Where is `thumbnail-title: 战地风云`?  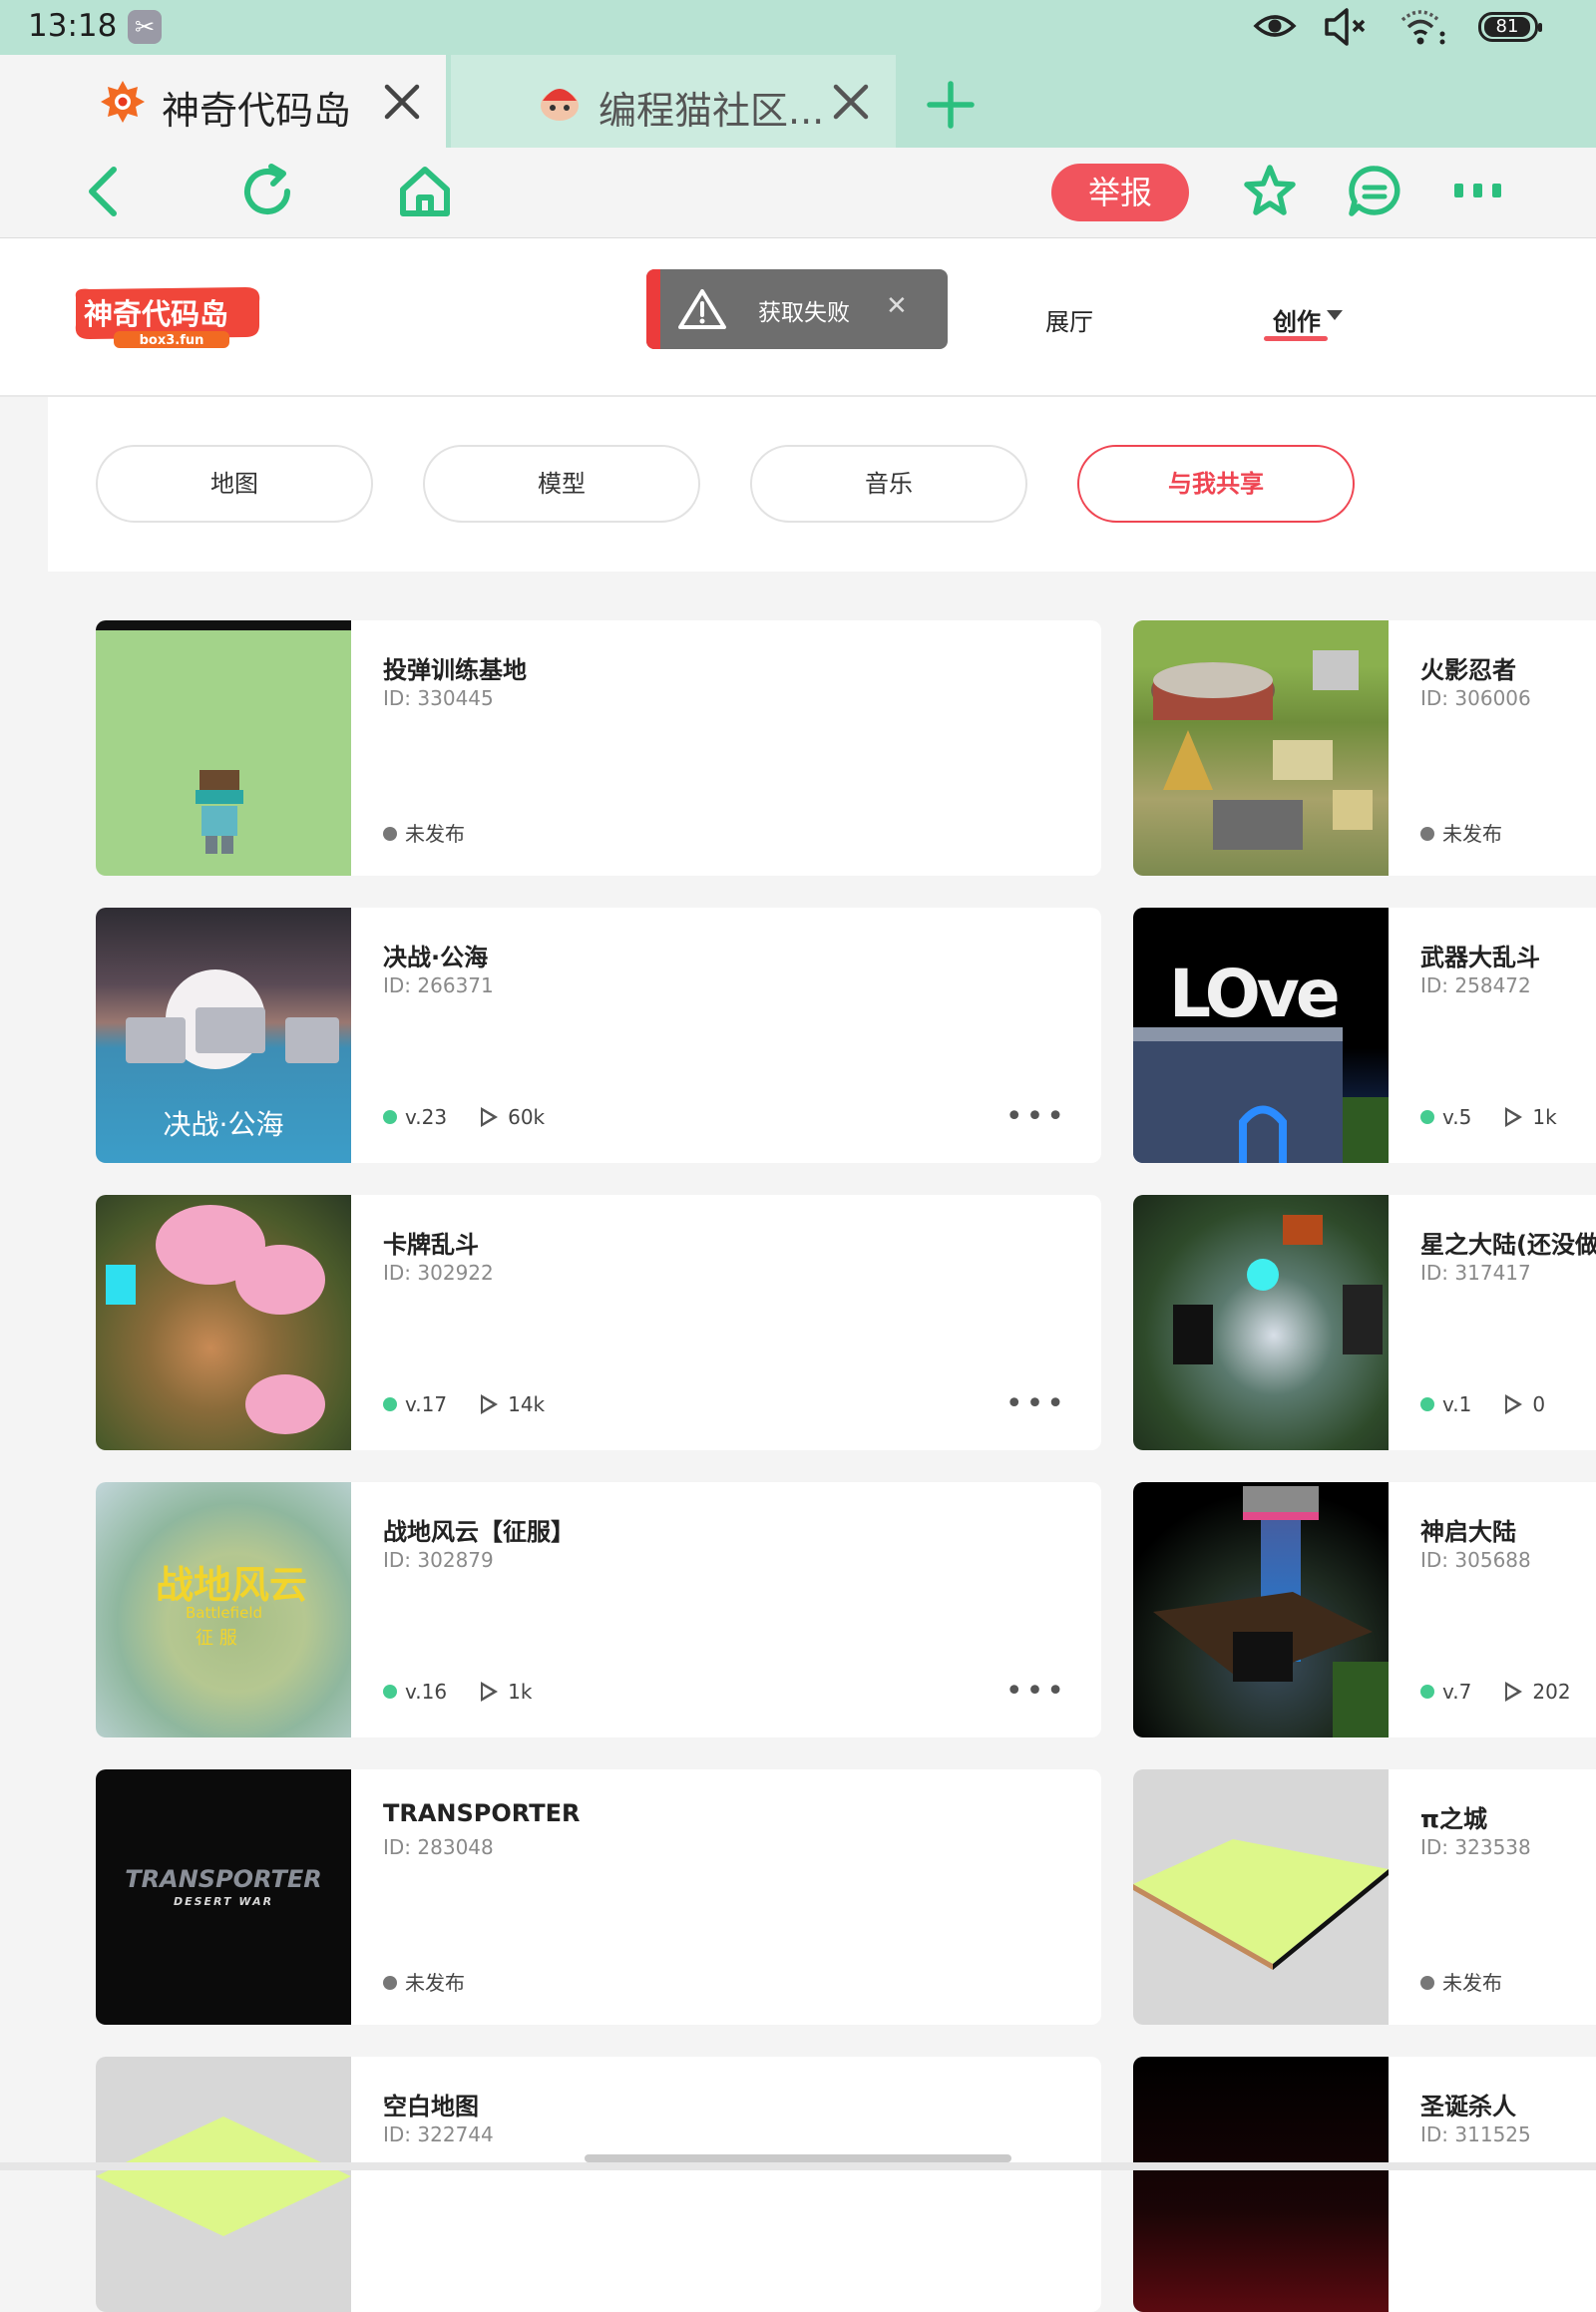
thumbnail-title: 战地风云 is located at coordinates (232, 1585).